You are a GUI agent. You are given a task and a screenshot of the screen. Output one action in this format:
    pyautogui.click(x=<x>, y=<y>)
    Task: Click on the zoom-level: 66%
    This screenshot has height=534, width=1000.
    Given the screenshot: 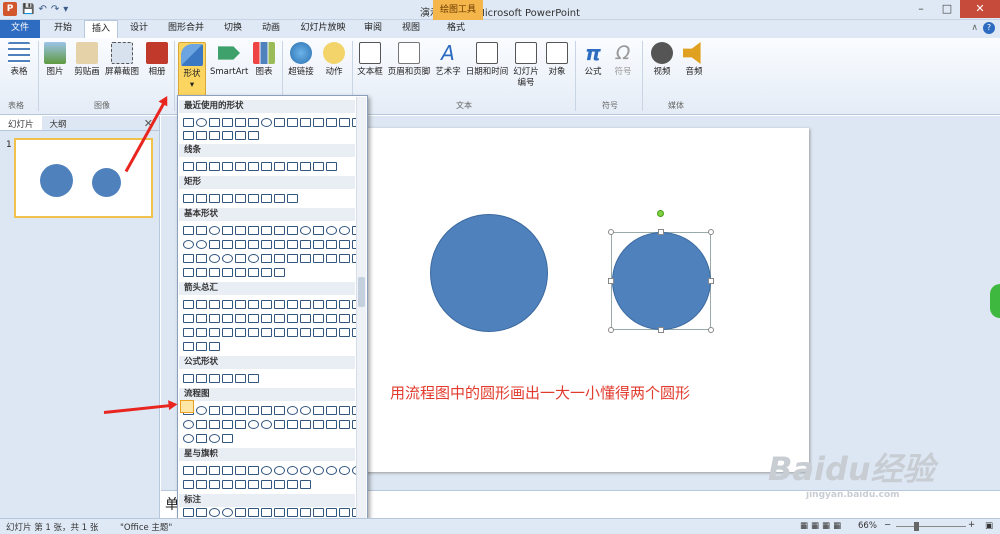 What is the action you would take?
    pyautogui.click(x=867, y=526)
    